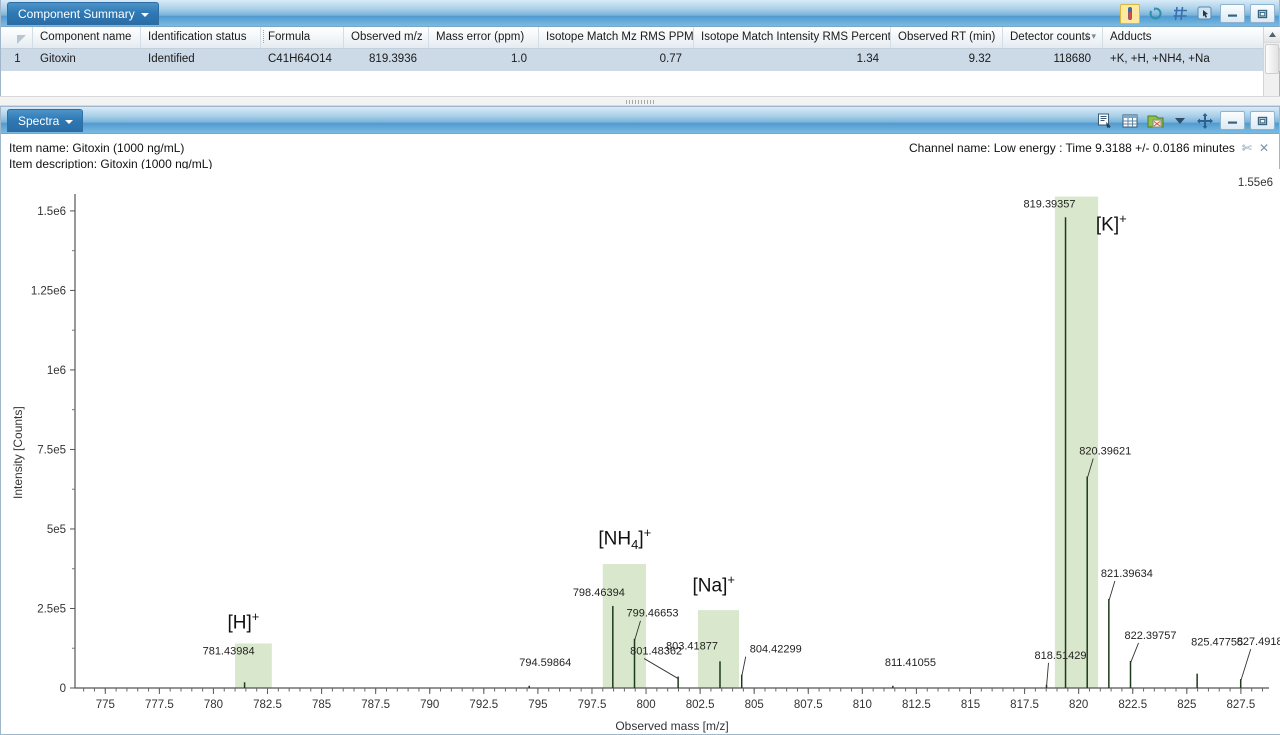  I want to click on report-icon, so click(1105, 121).